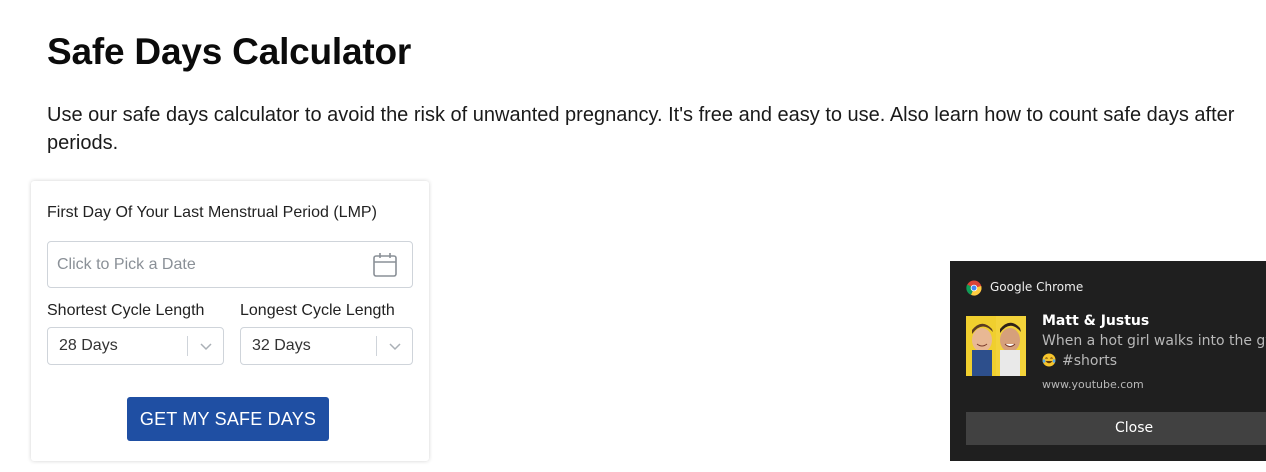  Describe the element at coordinates (135, 346) in the screenshot. I see `shortest-cycle-select: 28 Days` at that location.